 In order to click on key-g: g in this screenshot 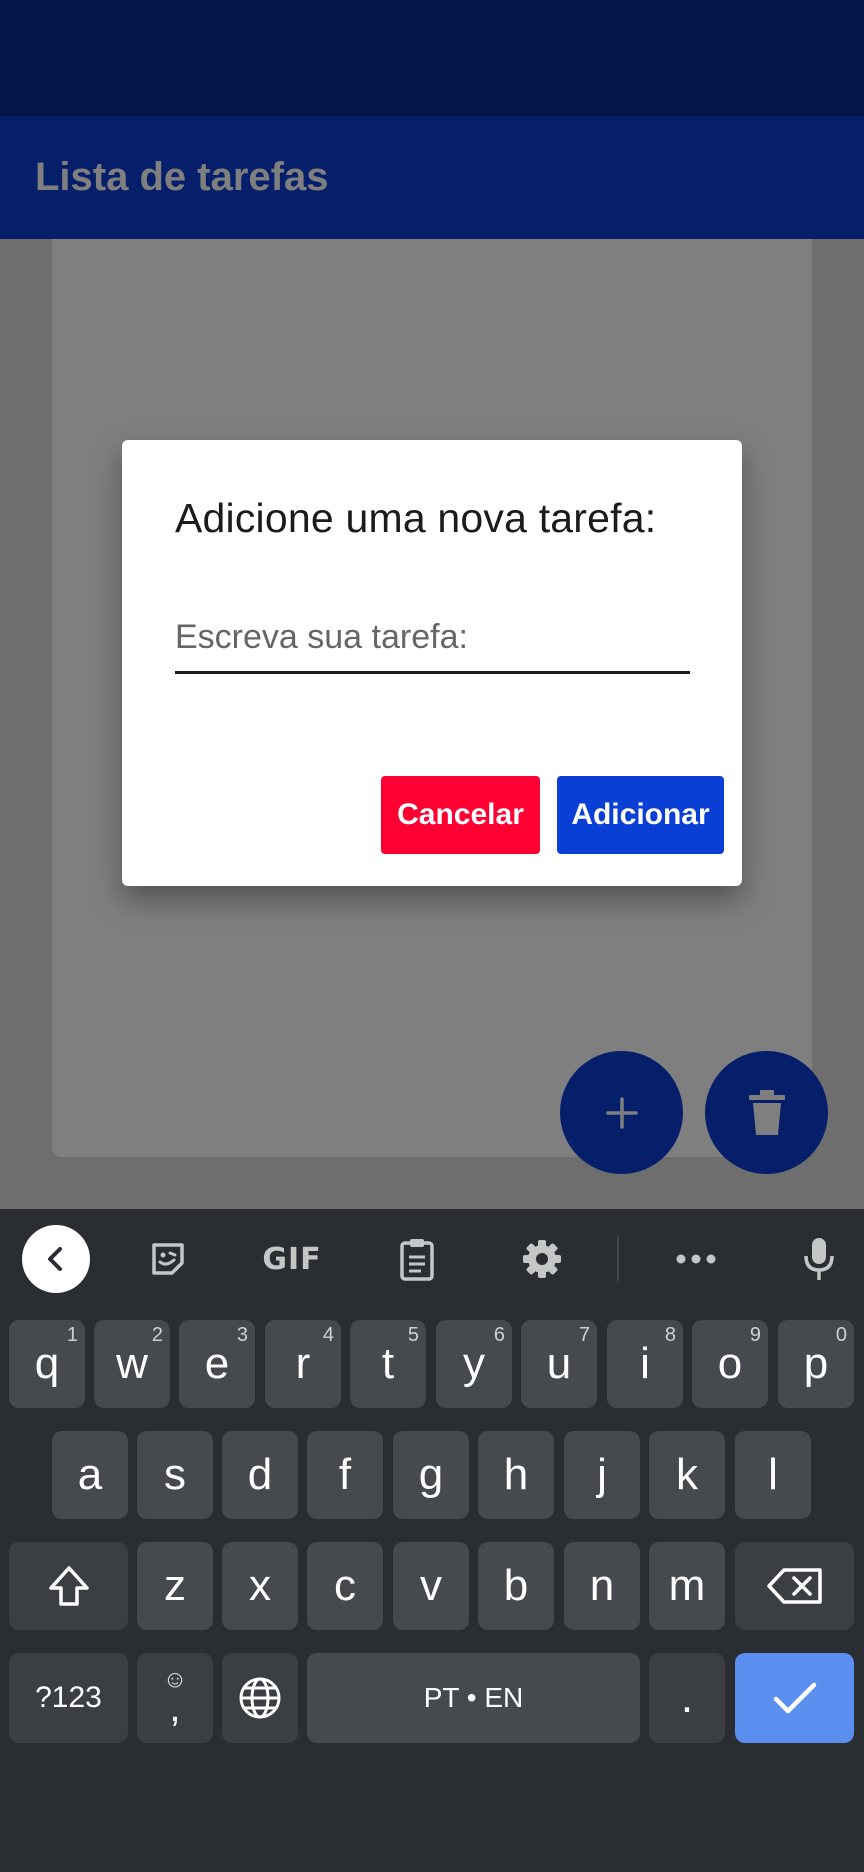, I will do `click(431, 1475)`.